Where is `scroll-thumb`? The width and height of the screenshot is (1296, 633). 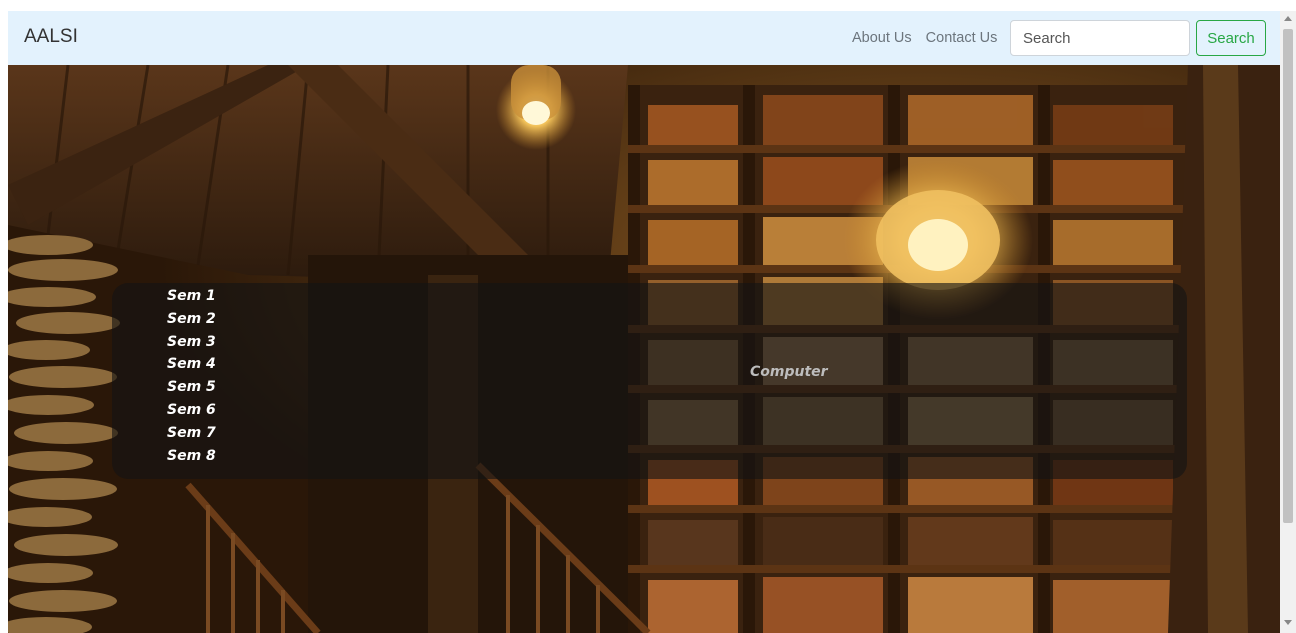
scroll-thumb is located at coordinates (1288, 276).